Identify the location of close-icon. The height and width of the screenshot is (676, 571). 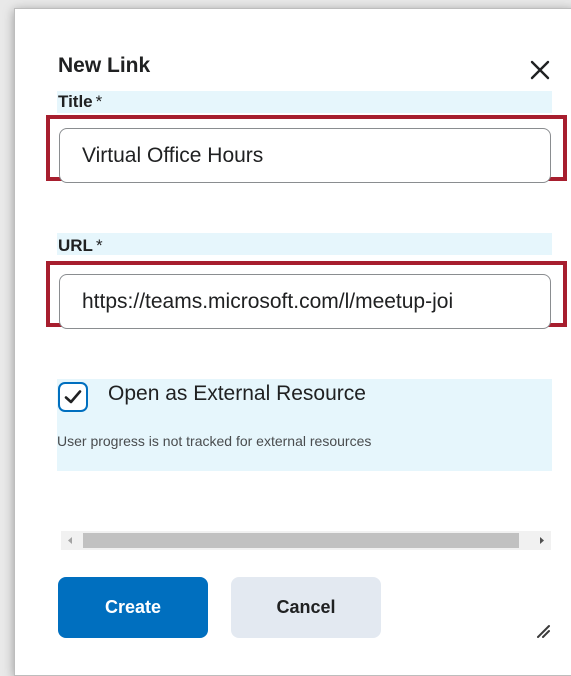
(540, 70).